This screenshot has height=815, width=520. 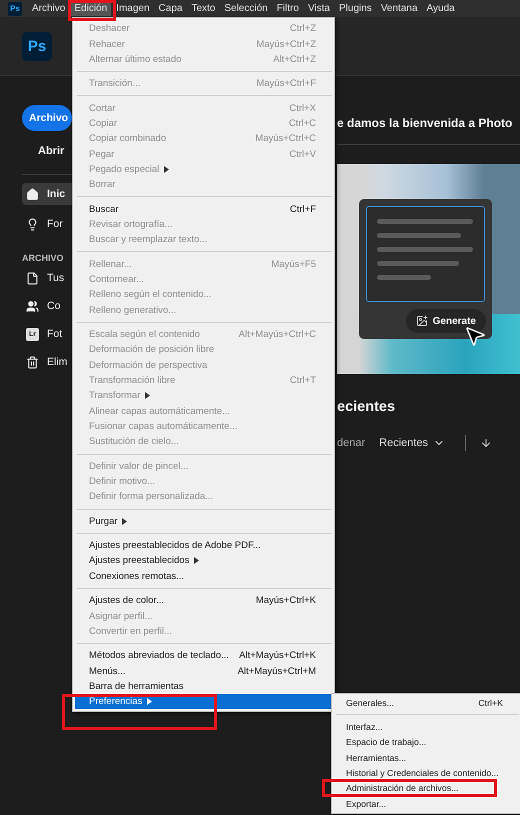 I want to click on generate-button: Generate, so click(x=446, y=321).